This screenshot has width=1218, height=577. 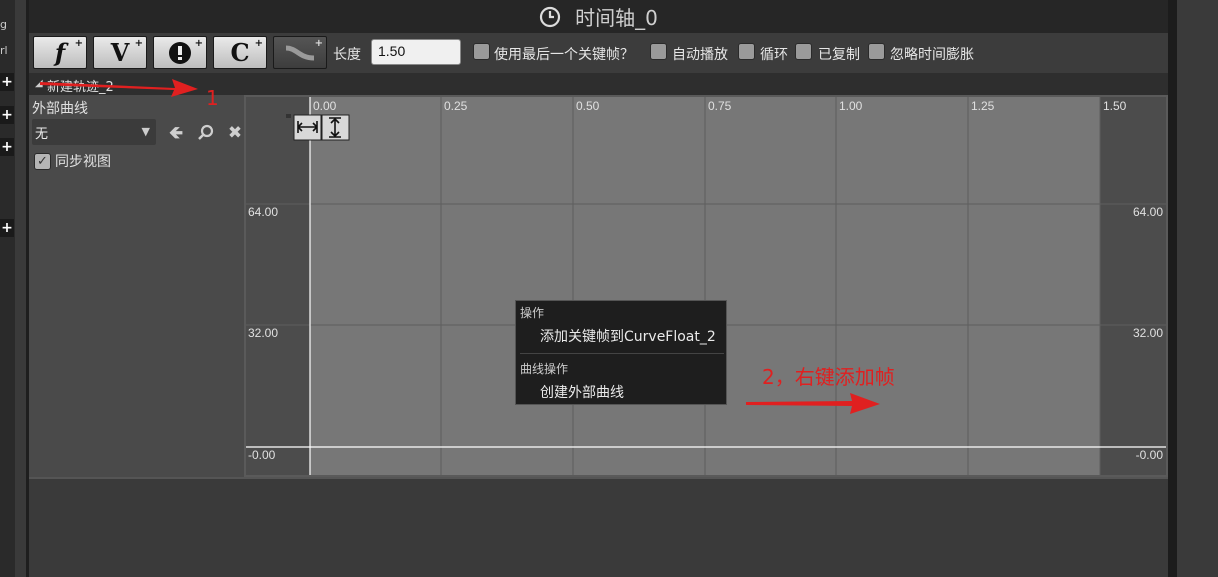 I want to click on timeline-title-bar: 时间轴_0, so click(x=598, y=16).